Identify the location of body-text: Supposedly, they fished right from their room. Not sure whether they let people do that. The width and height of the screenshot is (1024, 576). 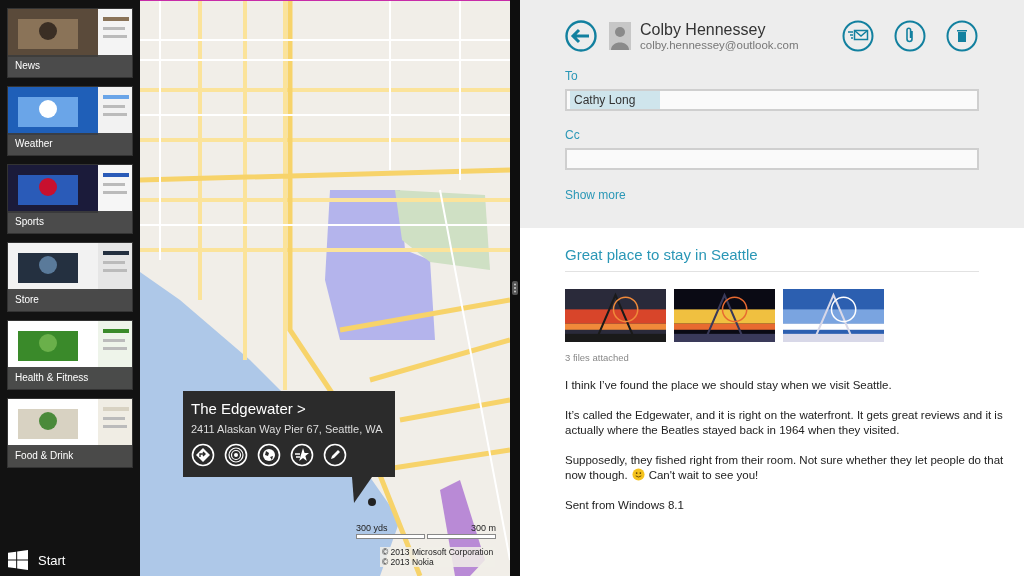
(784, 460).